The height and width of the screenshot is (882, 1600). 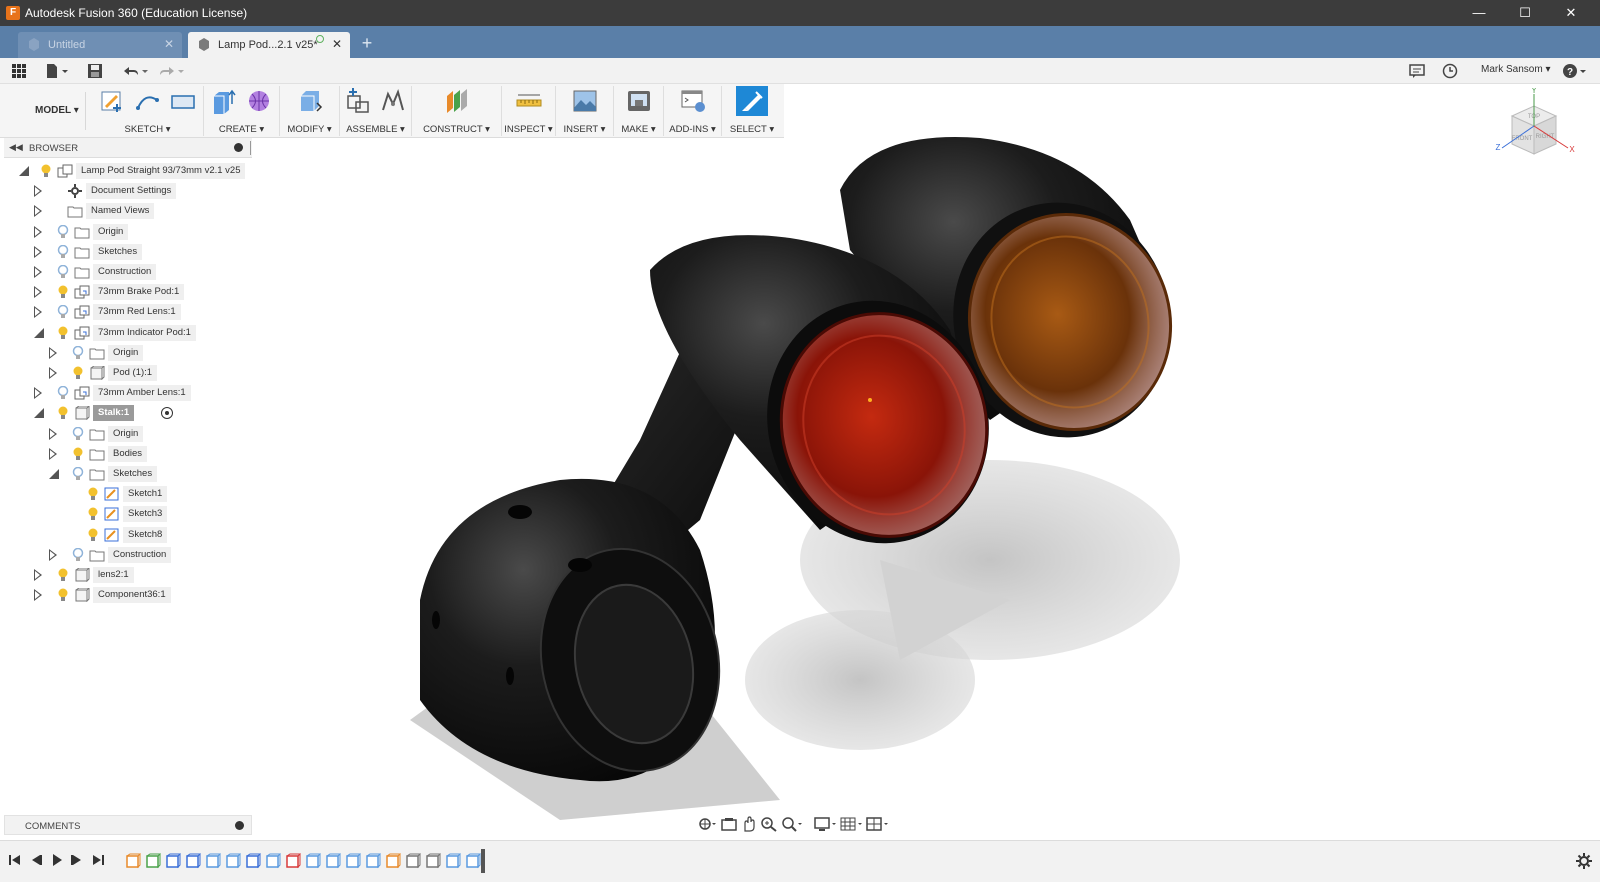 What do you see at coordinates (1525, 13) in the screenshot?
I see `maximize-button: ☐` at bounding box center [1525, 13].